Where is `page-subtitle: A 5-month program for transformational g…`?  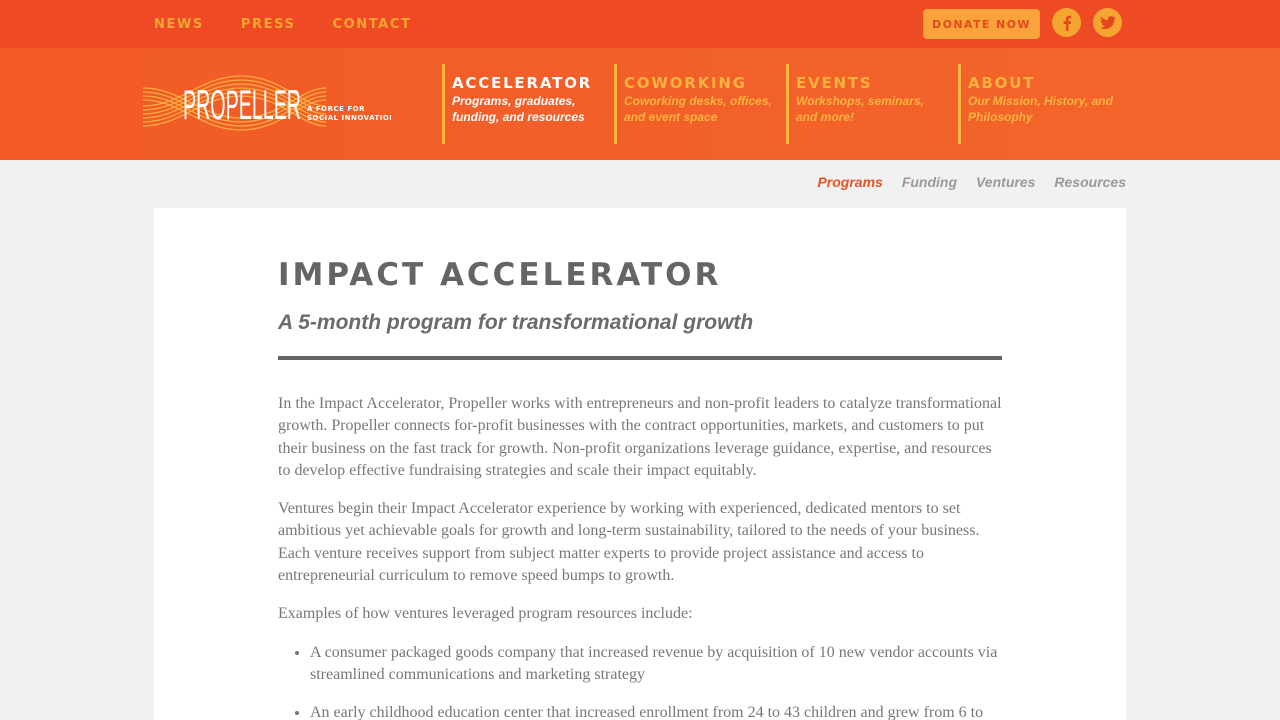
page-subtitle: A 5-month program for transformational g… is located at coordinates (516, 322).